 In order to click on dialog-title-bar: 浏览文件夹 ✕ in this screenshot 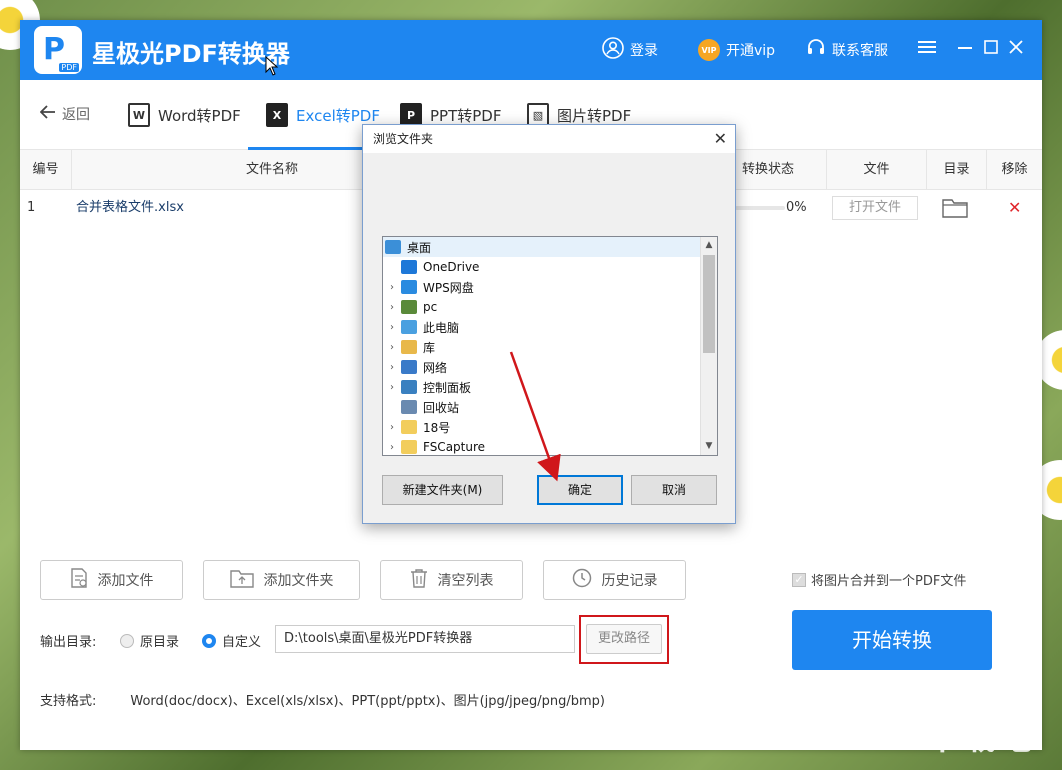, I will do `click(549, 139)`.